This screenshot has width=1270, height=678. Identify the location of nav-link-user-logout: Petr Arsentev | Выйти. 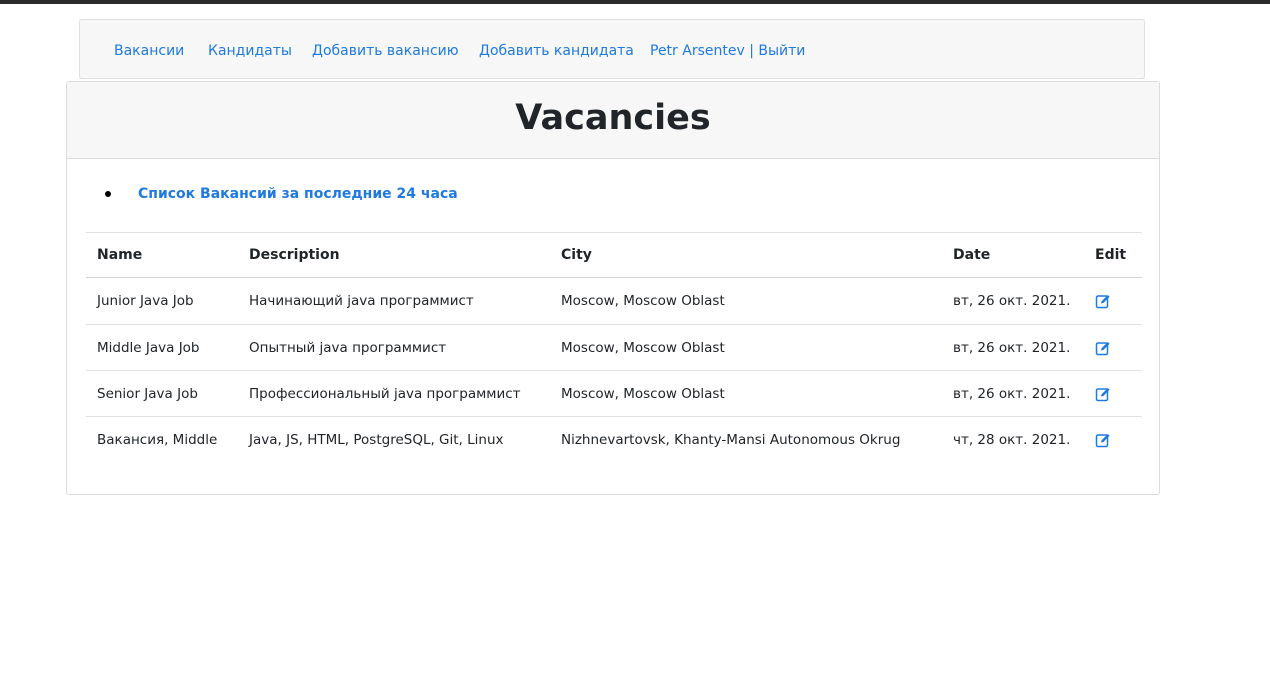
(727, 51).